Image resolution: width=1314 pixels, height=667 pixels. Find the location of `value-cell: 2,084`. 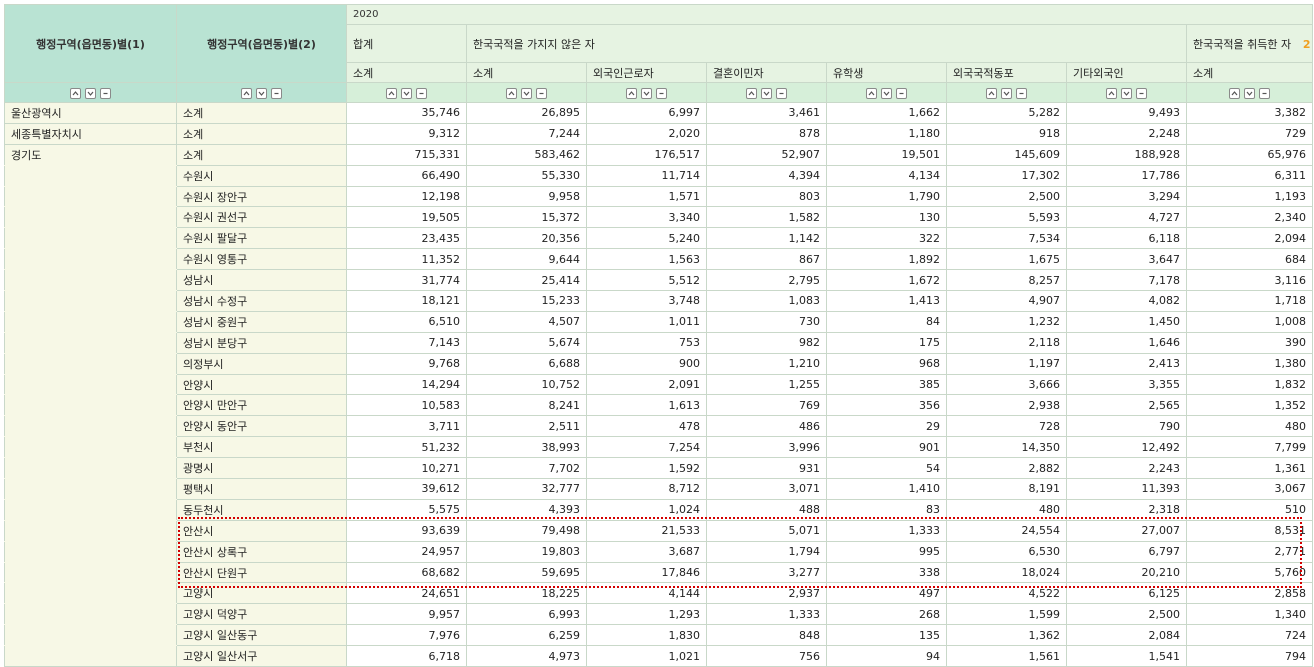

value-cell: 2,084 is located at coordinates (1126, 635).